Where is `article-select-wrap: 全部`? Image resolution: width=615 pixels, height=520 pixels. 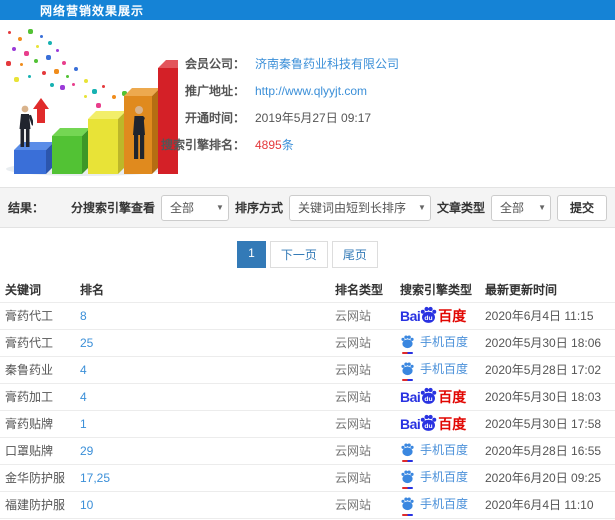
article-select-wrap: 全部 is located at coordinates (520, 207).